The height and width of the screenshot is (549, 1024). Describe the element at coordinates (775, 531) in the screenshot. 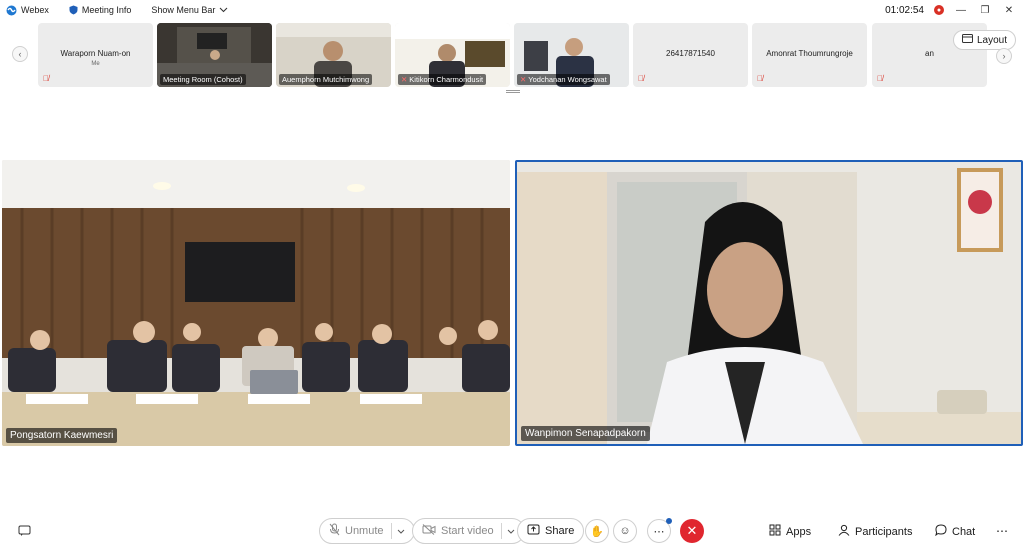

I see `apps-icon` at that location.